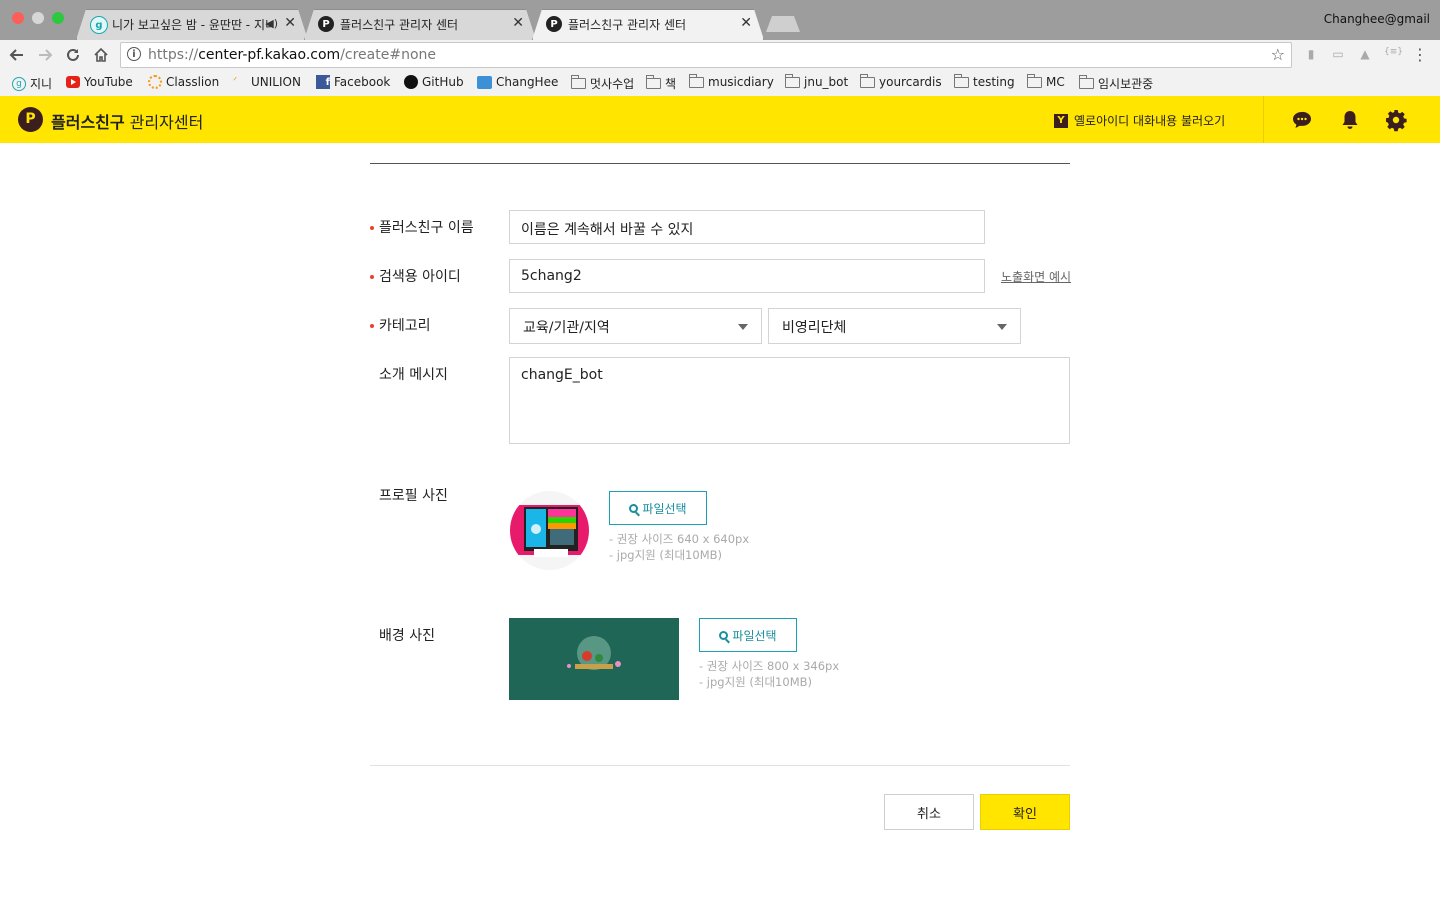 The width and height of the screenshot is (1440, 900). Describe the element at coordinates (549, 530) in the screenshot. I see `profile-photo-preview` at that location.